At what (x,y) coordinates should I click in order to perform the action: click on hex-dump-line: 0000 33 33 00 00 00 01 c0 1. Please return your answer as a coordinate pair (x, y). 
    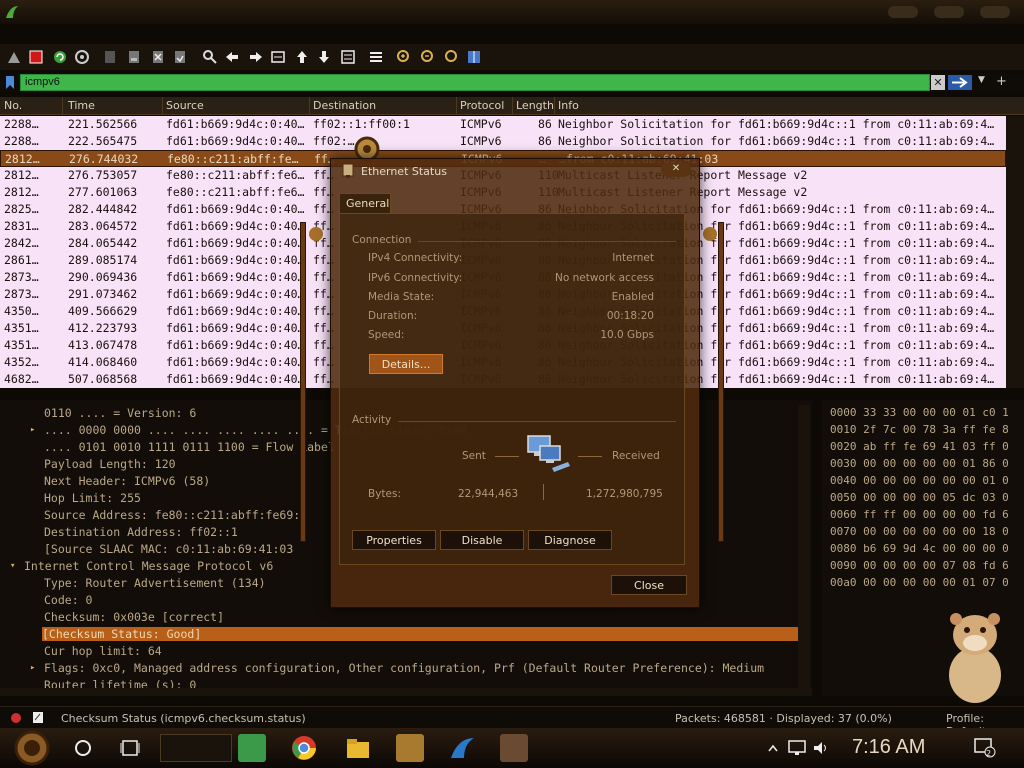
    Looking at the image, I should click on (919, 412).